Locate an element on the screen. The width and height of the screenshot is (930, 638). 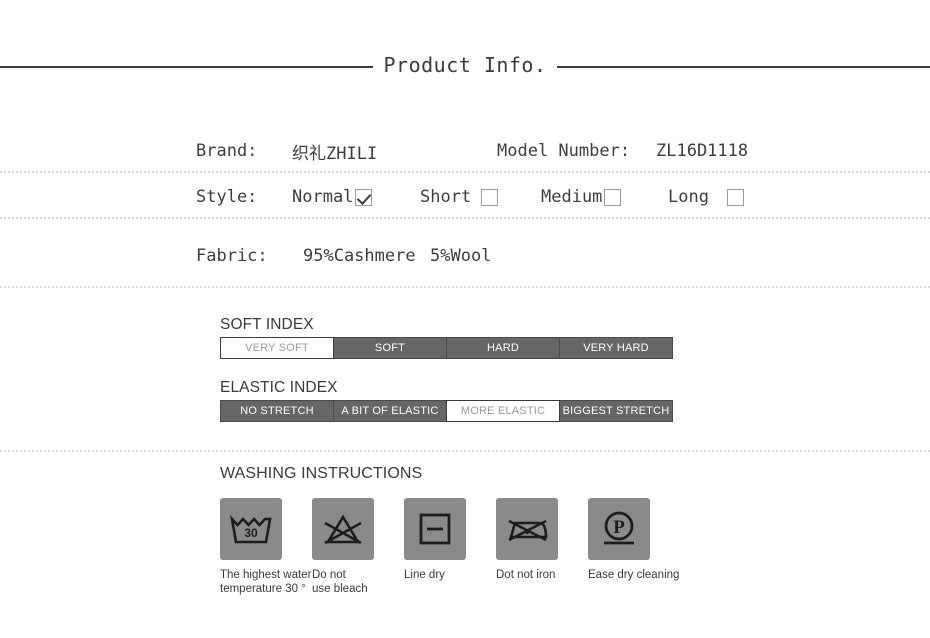
style-option-medium-label: Medium is located at coordinates (572, 197).